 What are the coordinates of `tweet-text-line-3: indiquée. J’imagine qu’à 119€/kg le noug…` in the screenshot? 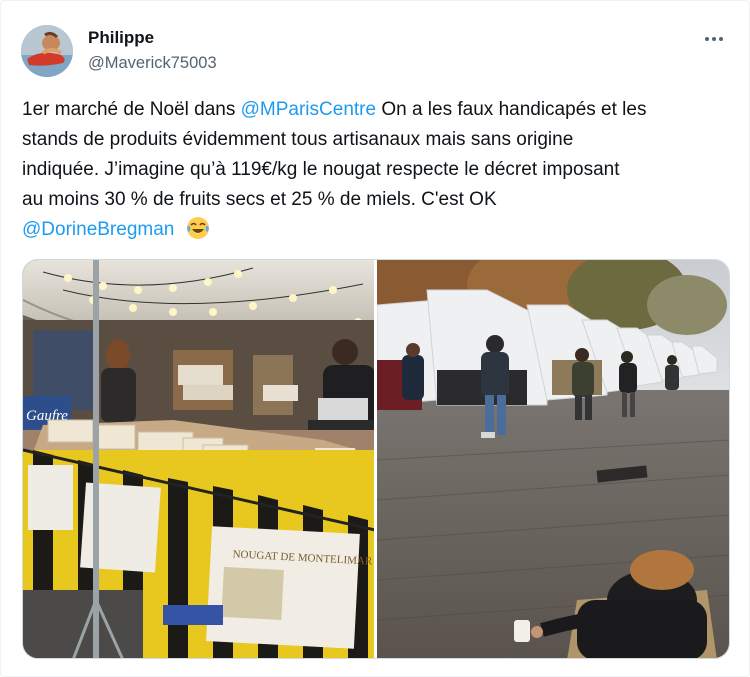 It's located at (321, 169).